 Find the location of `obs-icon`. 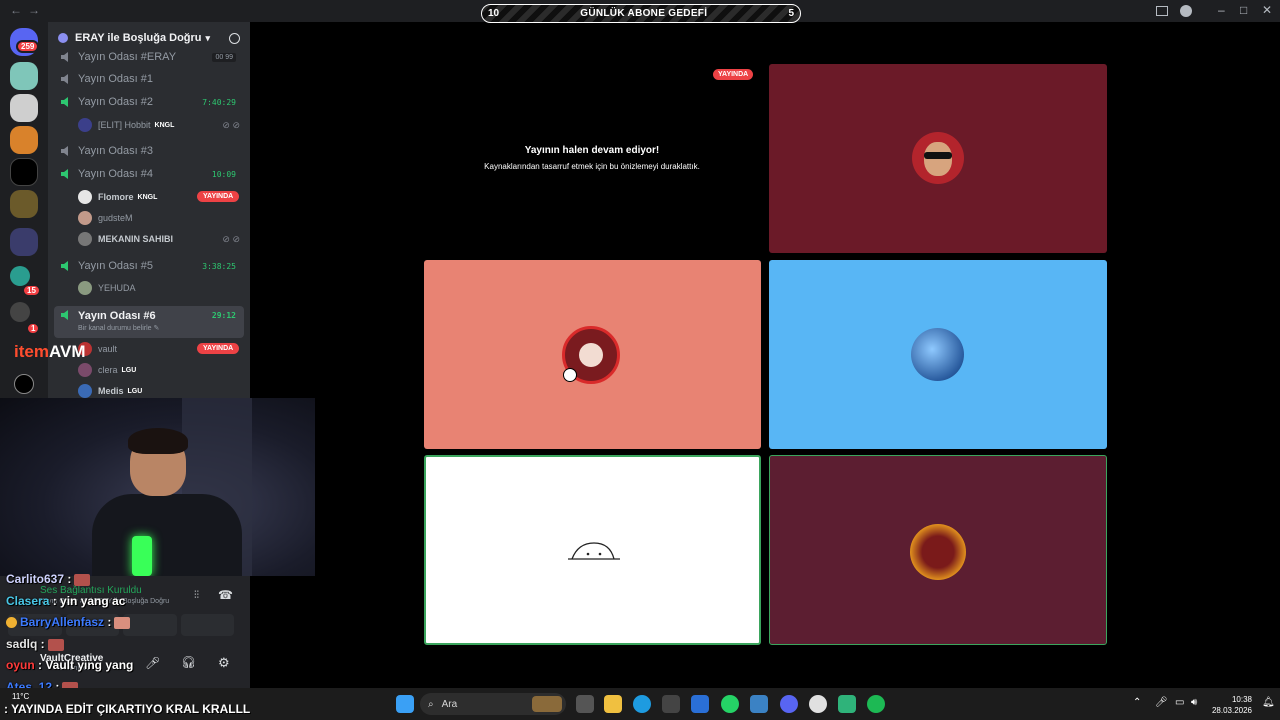

obs-icon is located at coordinates (818, 704).